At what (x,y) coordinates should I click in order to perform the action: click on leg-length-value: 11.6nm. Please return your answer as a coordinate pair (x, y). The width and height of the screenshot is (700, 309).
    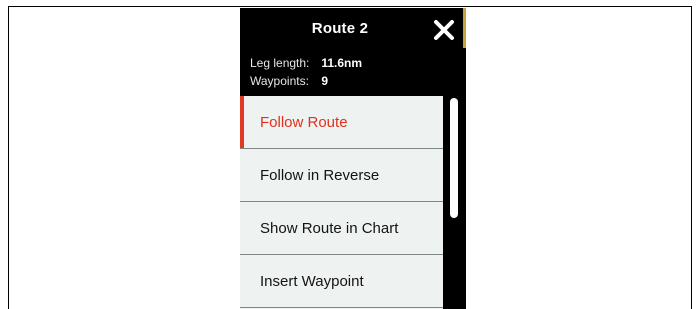
    Looking at the image, I should click on (342, 63).